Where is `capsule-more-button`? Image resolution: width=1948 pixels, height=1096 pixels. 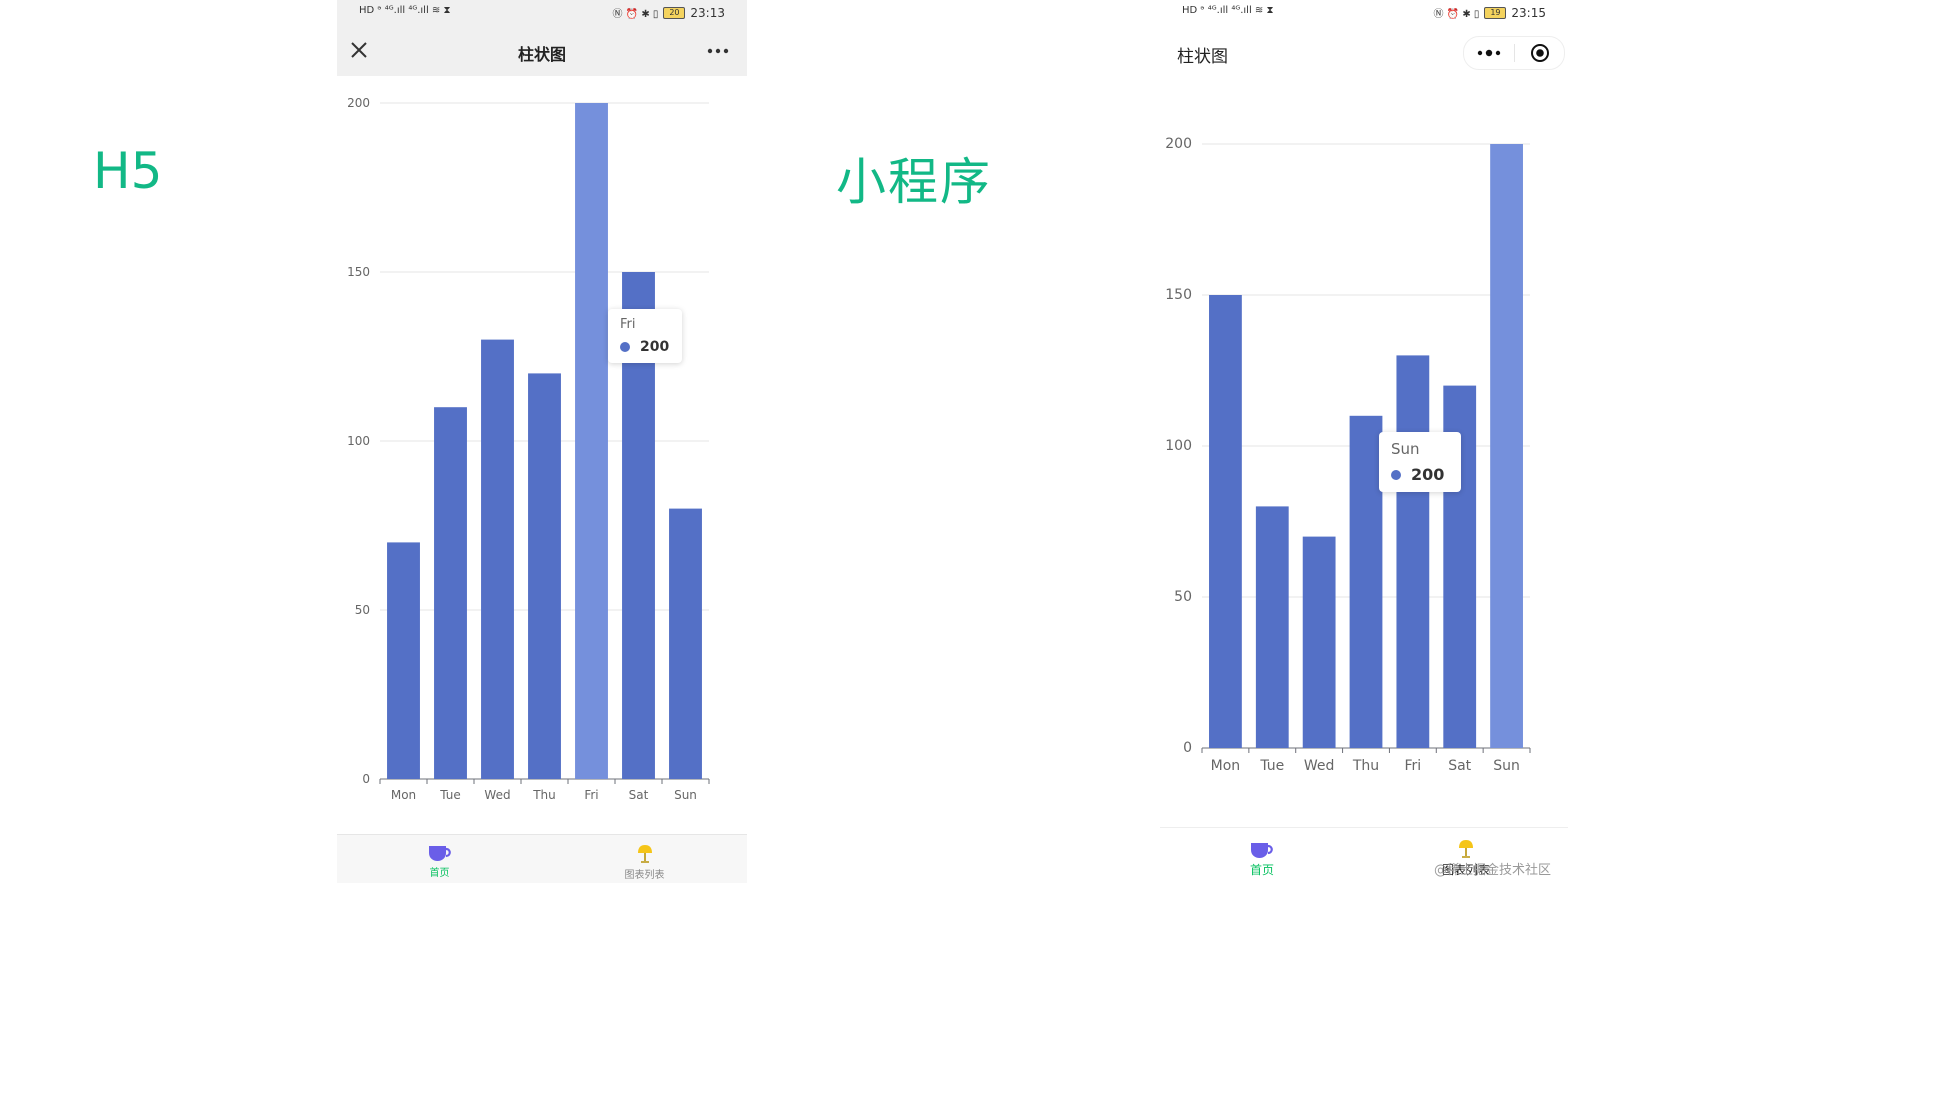 capsule-more-button is located at coordinates (1489, 53).